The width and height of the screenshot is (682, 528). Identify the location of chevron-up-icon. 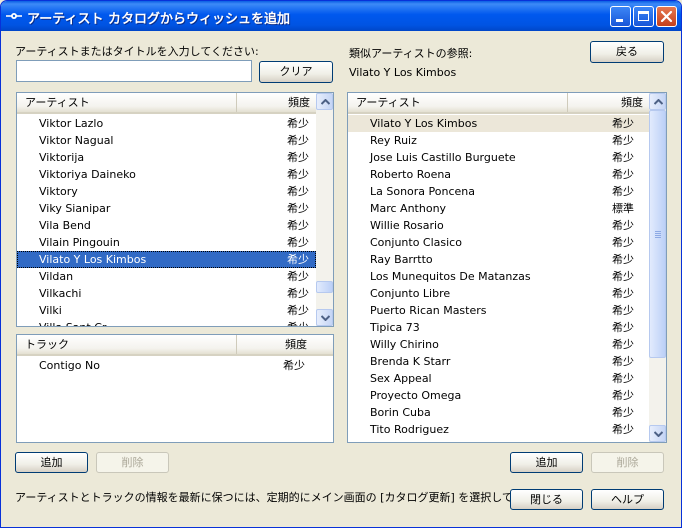
(658, 102).